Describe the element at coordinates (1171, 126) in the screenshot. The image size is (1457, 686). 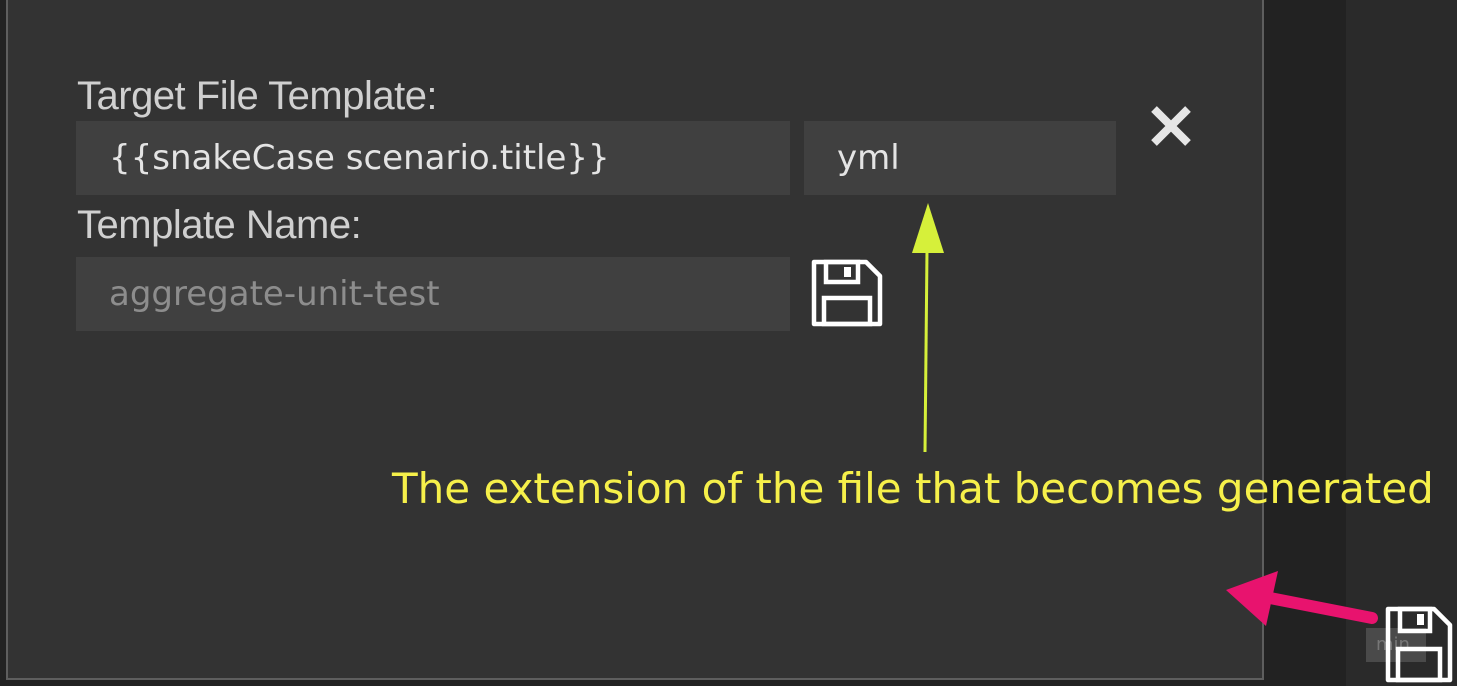
I see `close-icon` at that location.